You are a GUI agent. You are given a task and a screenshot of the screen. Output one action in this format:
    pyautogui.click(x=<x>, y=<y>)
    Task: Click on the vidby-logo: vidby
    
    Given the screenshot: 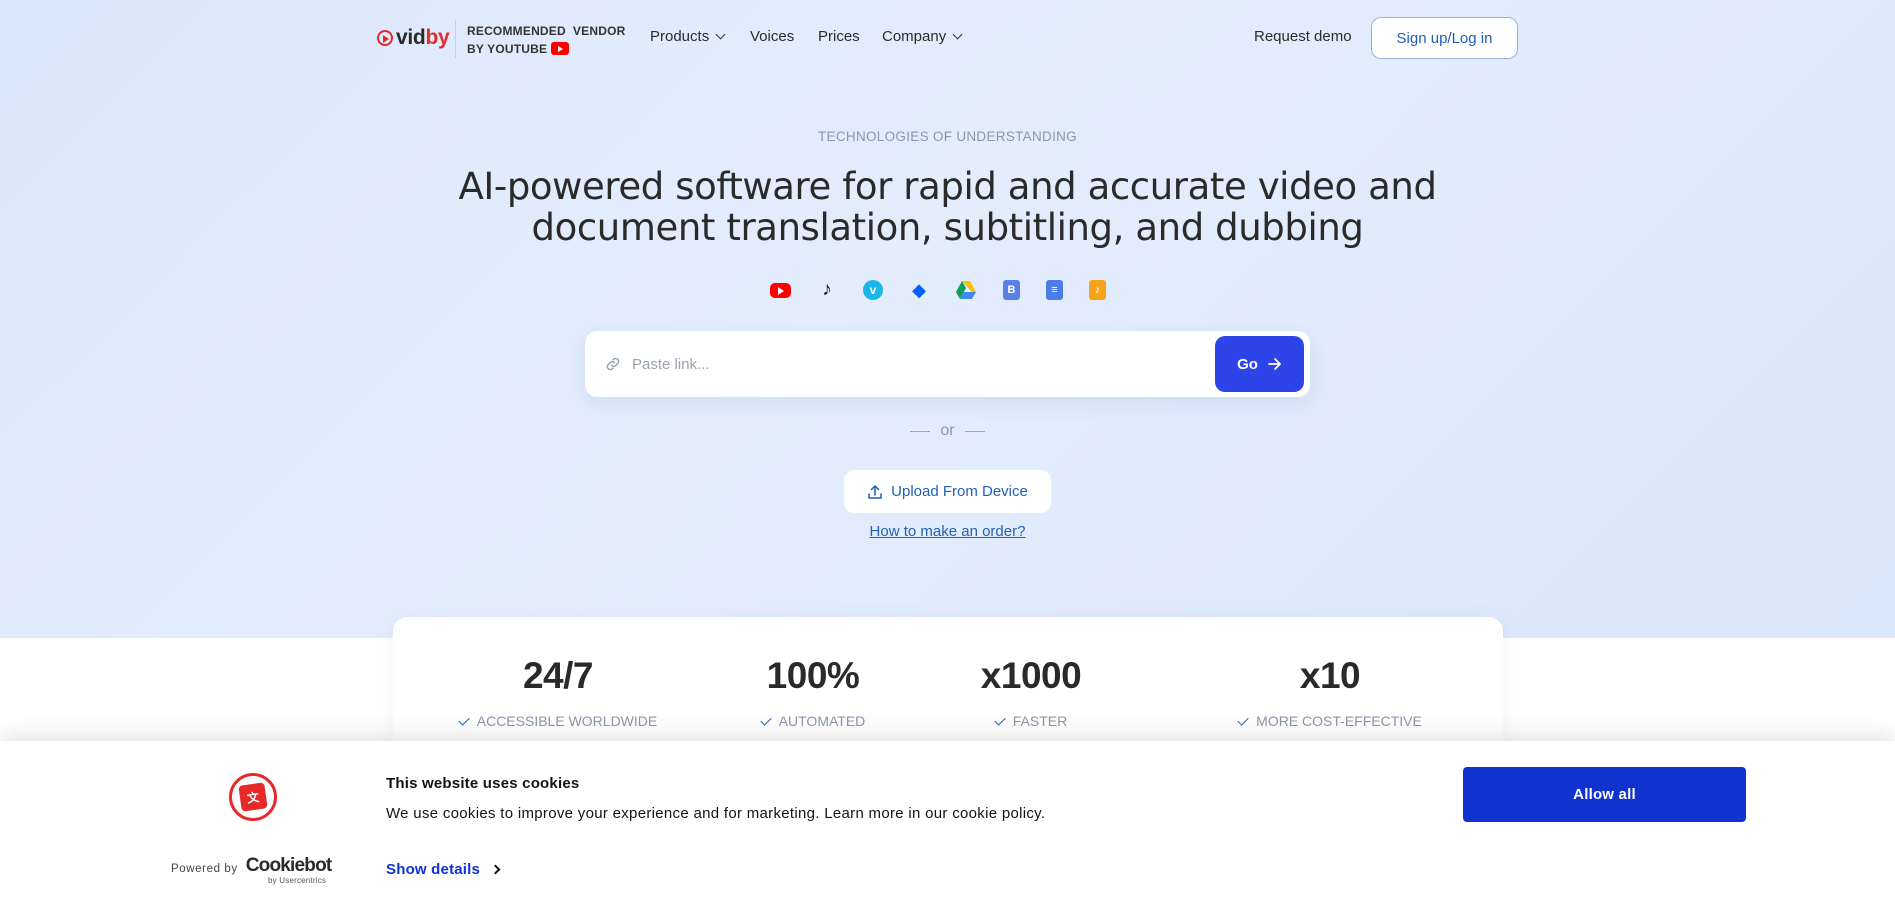 What is the action you would take?
    pyautogui.click(x=413, y=38)
    